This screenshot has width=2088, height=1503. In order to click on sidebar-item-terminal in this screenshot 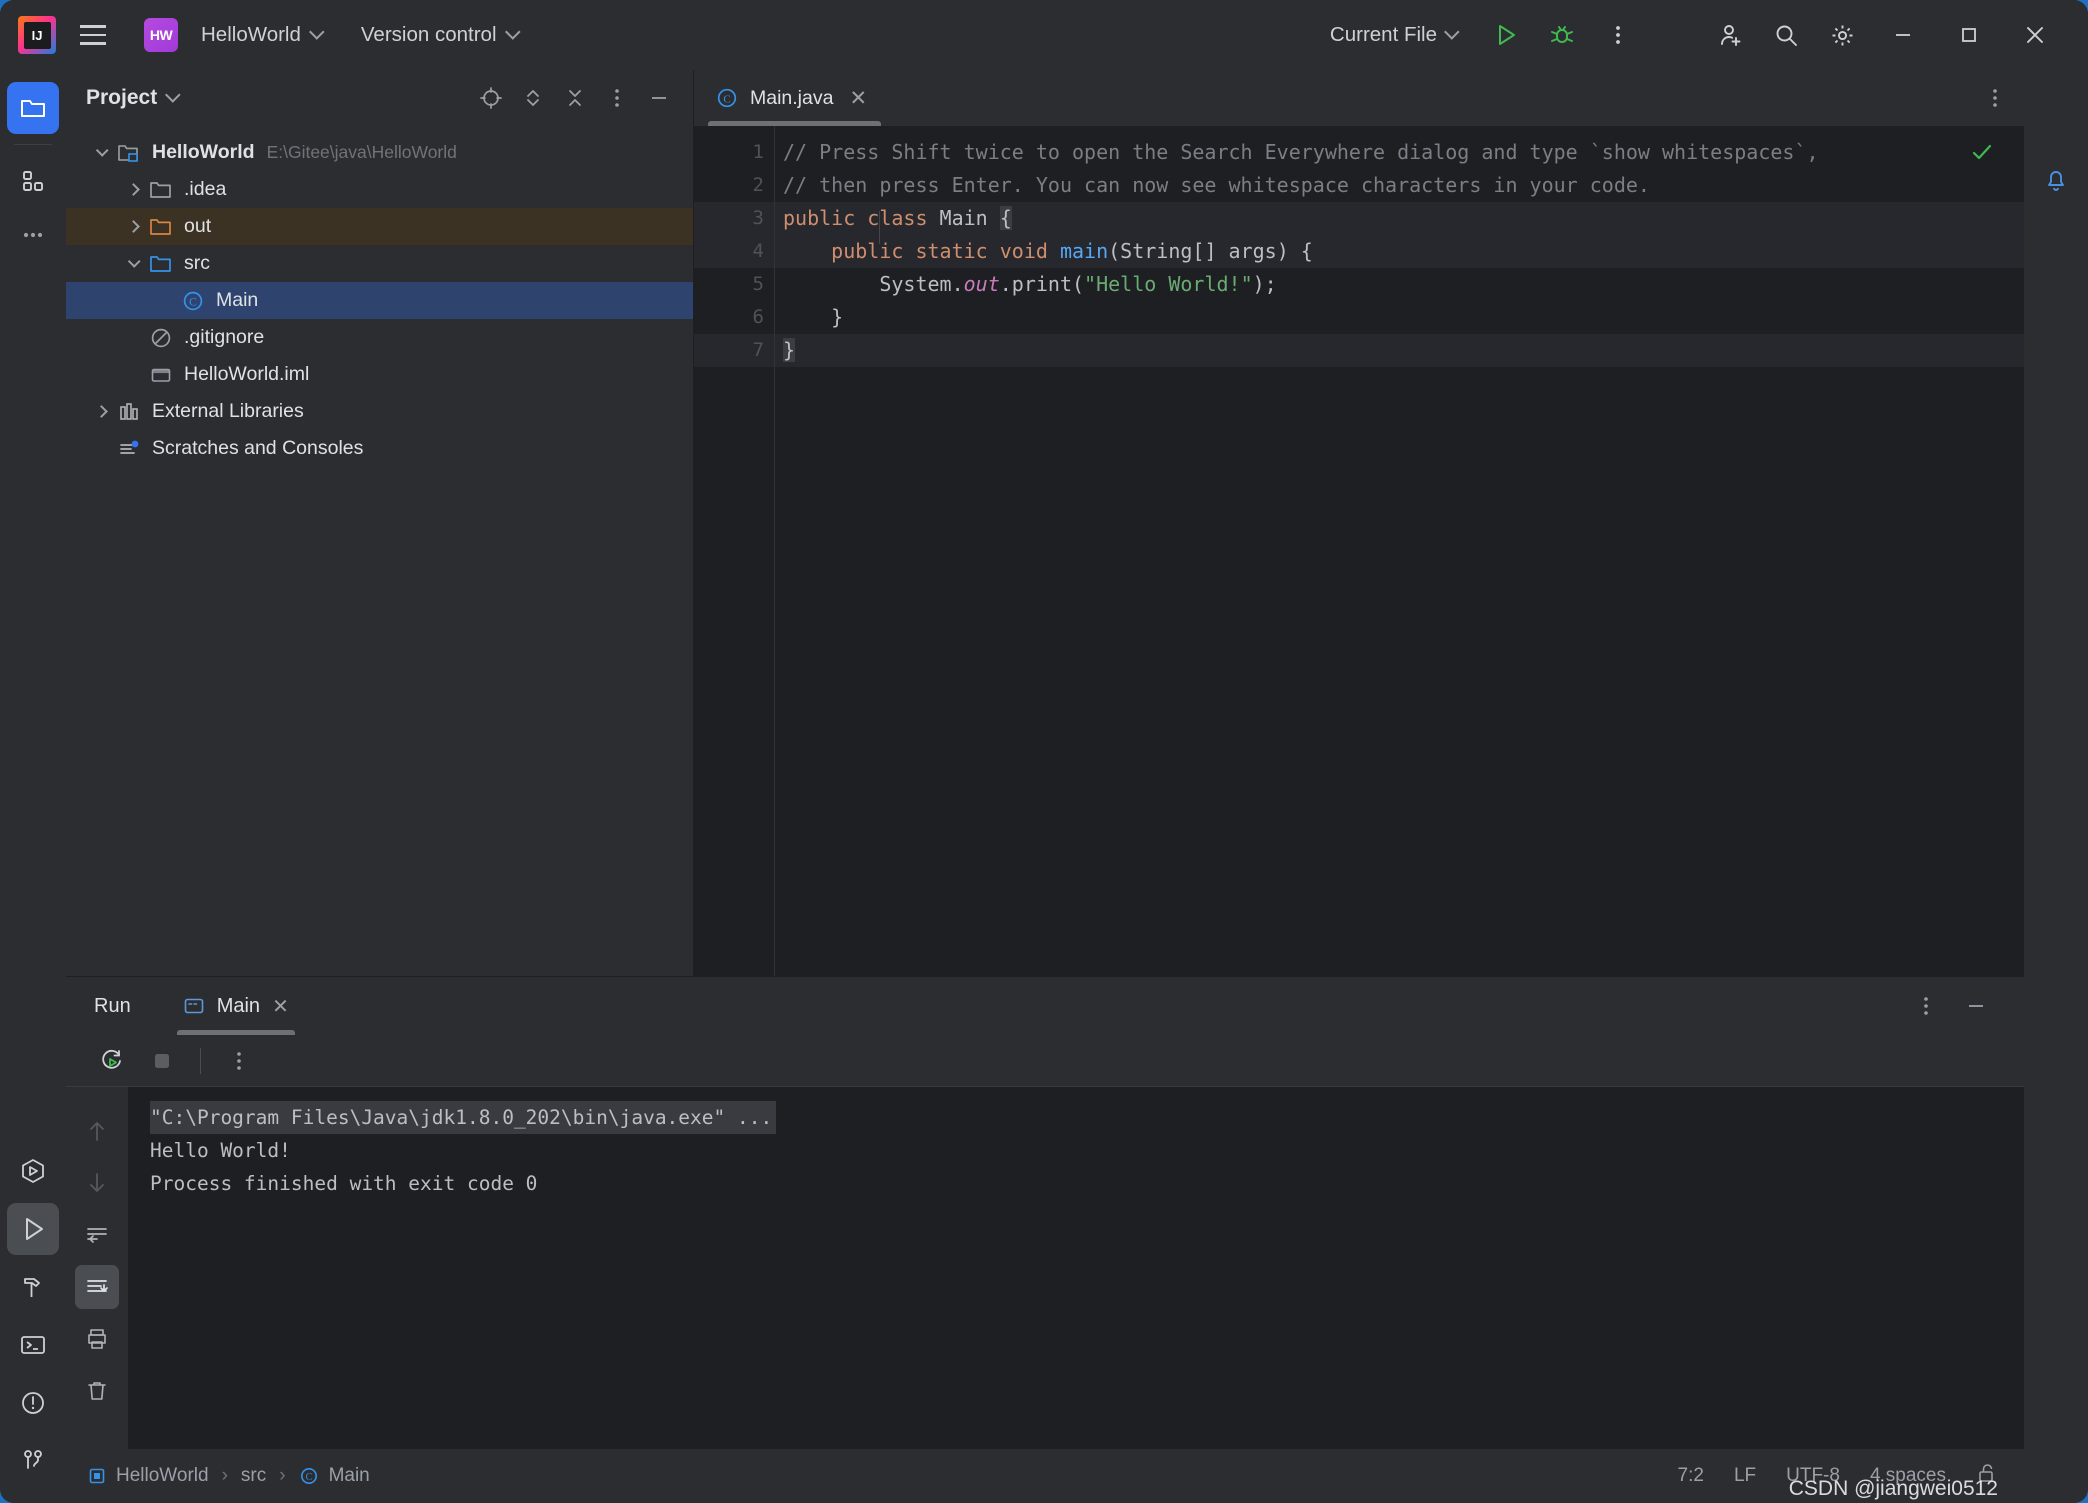, I will do `click(33, 1345)`.